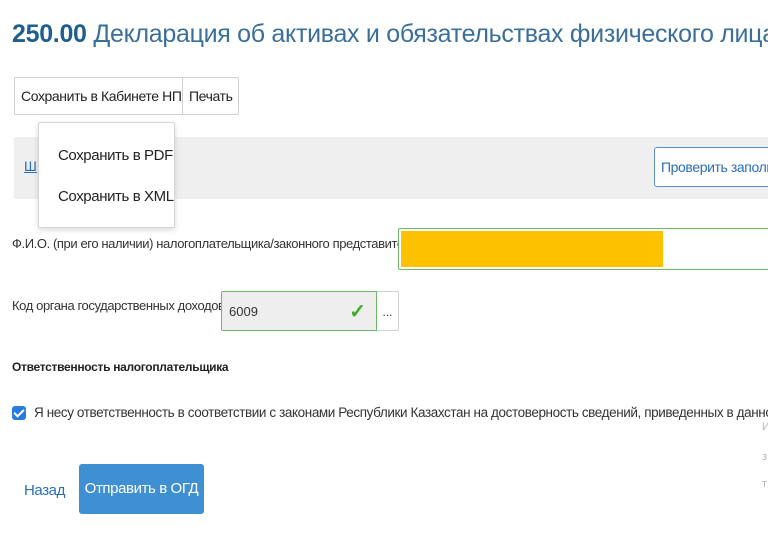 The image size is (768, 543). I want to click on template-link: Ш, so click(30, 166).